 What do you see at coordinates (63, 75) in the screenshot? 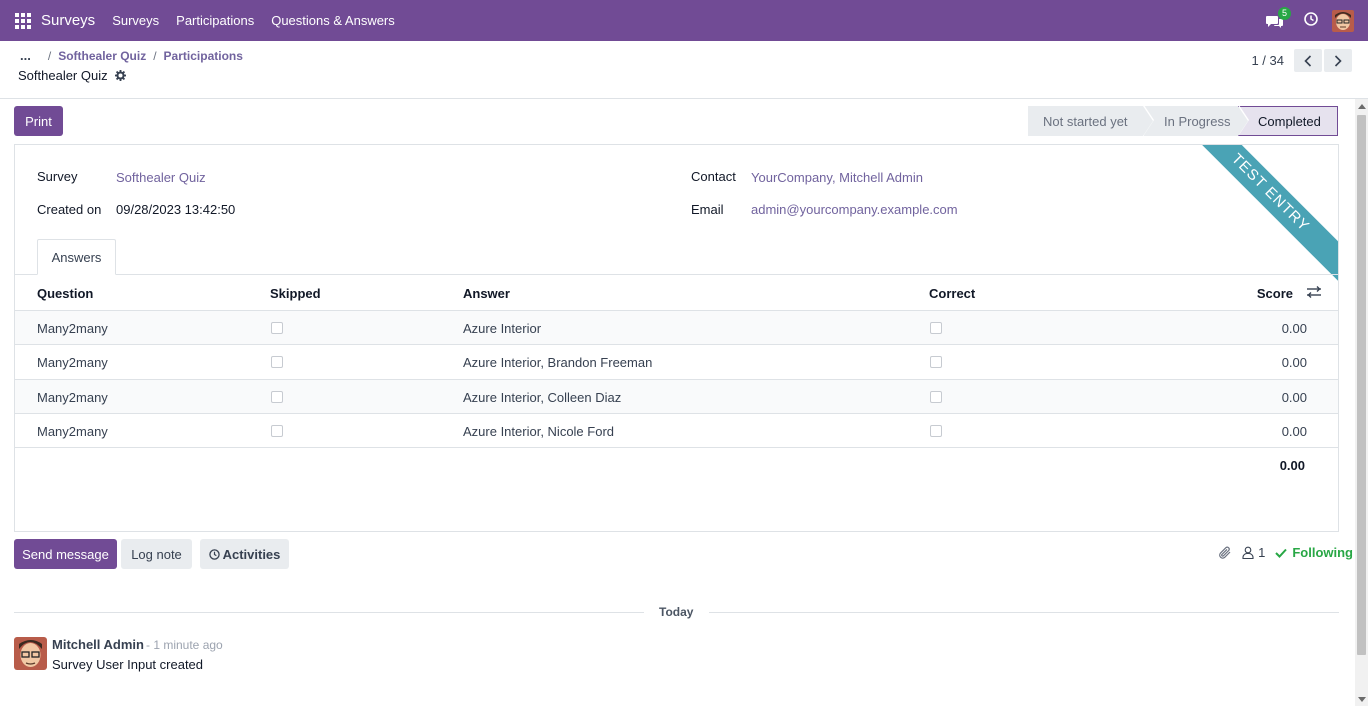
I see `record-title-text: Softhealer Quiz` at bounding box center [63, 75].